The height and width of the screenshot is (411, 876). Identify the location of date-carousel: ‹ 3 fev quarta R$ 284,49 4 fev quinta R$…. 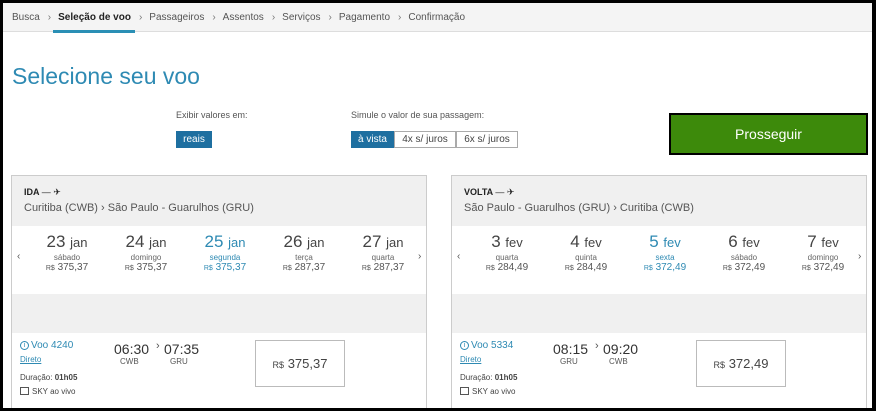
(659, 260).